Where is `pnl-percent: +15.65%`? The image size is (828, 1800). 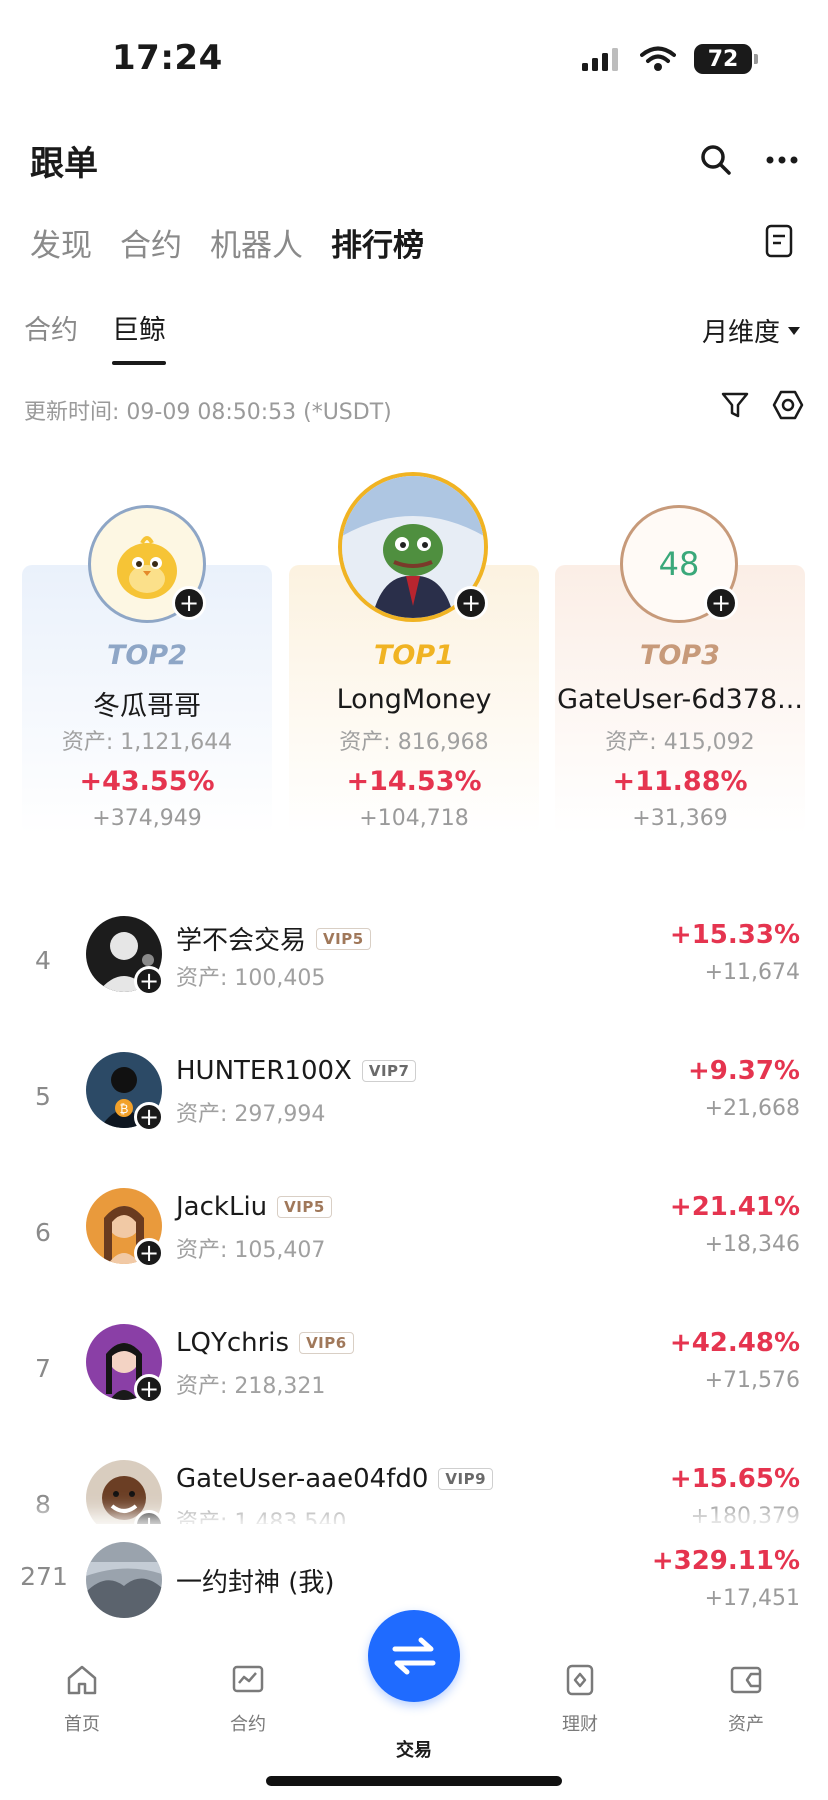
pnl-percent: +15.65% is located at coordinates (734, 1479).